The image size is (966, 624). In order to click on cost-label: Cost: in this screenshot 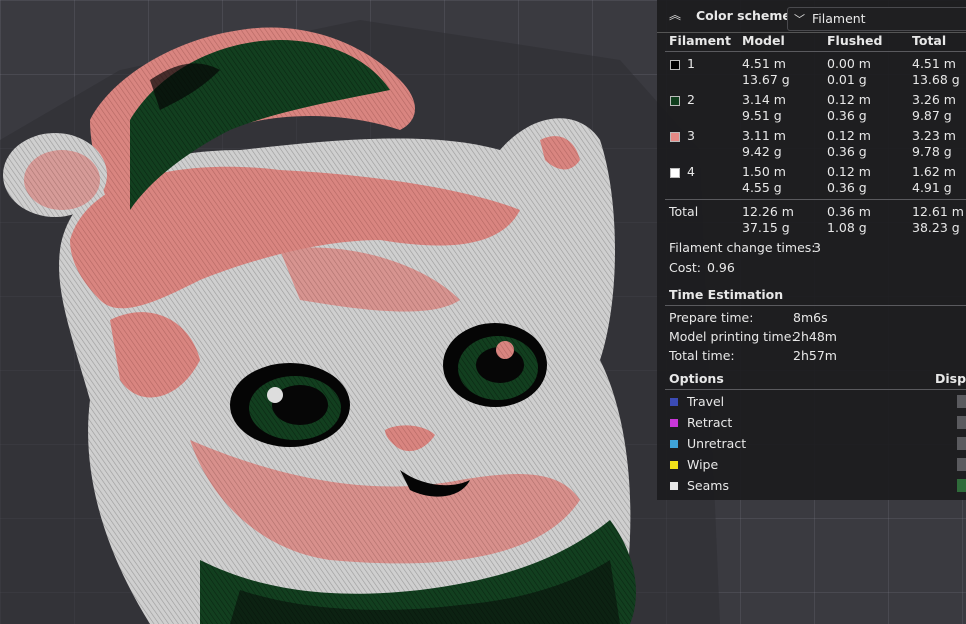, I will do `click(685, 267)`.